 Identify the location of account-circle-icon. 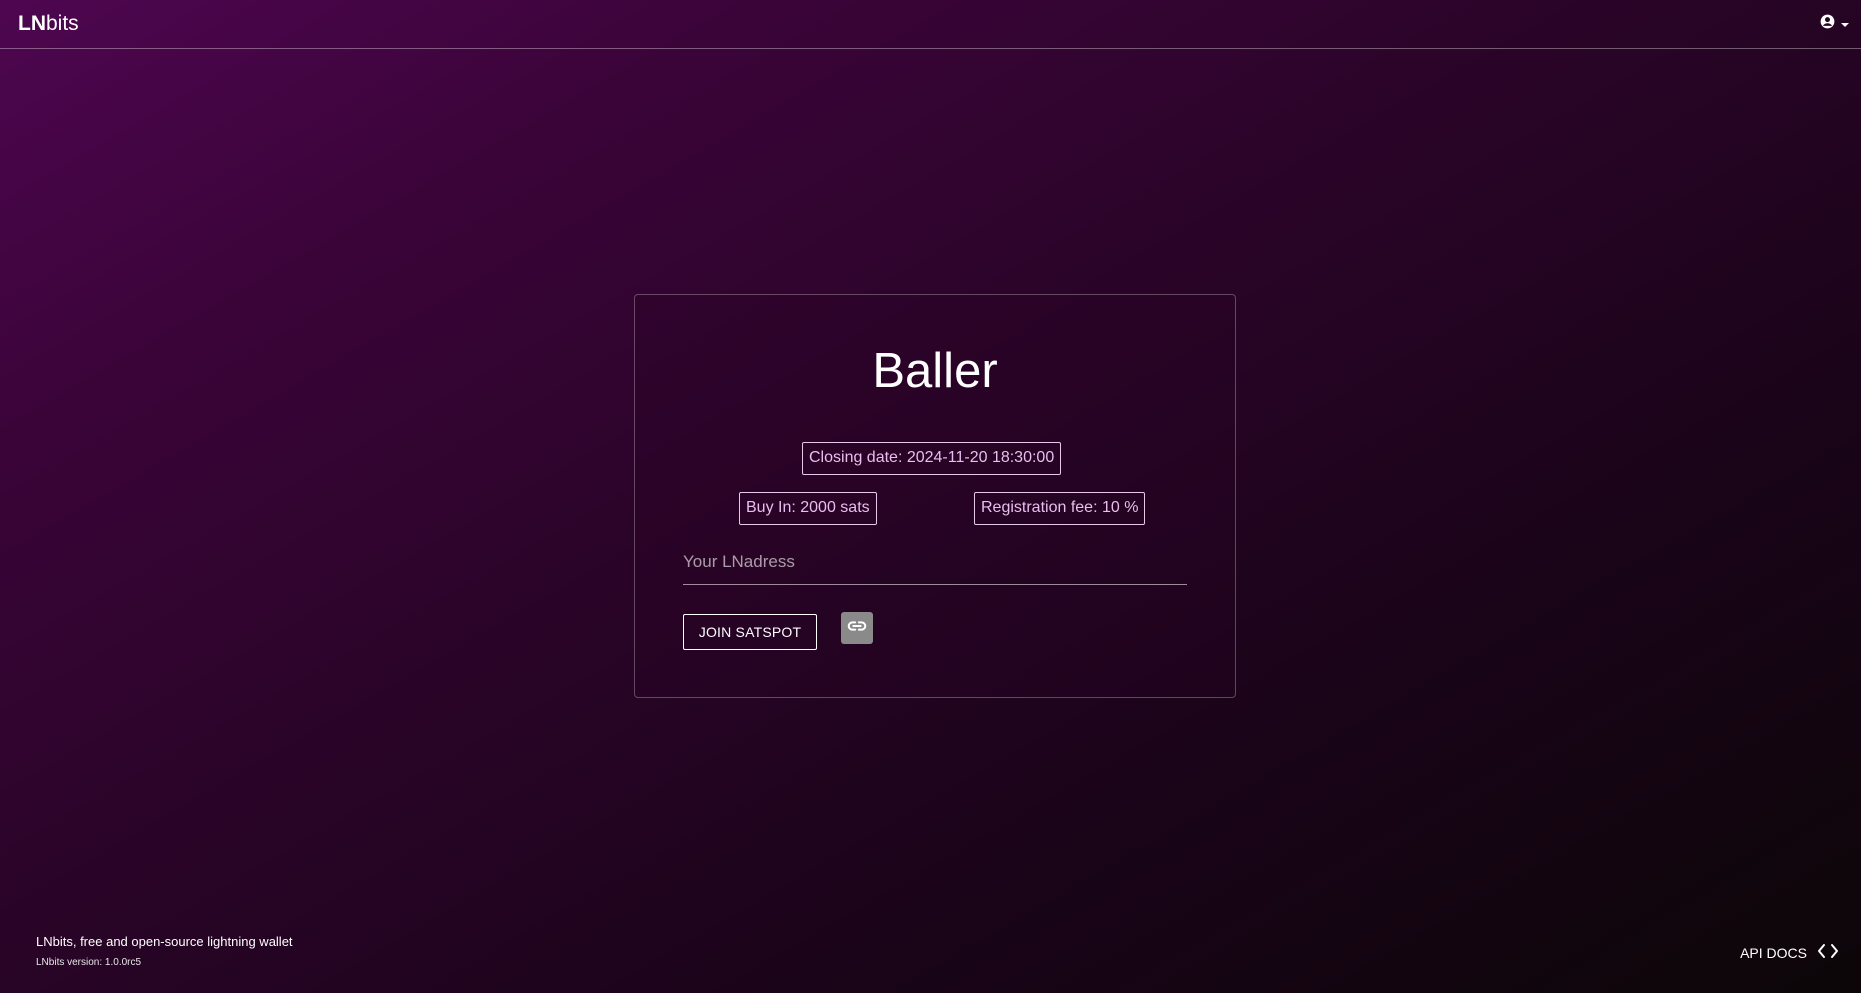
(1827, 24).